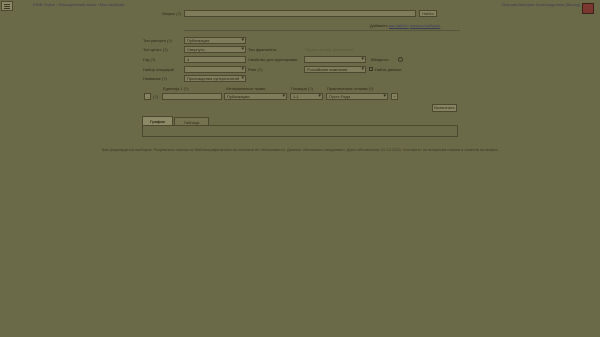 This screenshot has width=600, height=337. What do you see at coordinates (255, 96) in the screenshot?
I see `filter-interval-select: Публикации` at bounding box center [255, 96].